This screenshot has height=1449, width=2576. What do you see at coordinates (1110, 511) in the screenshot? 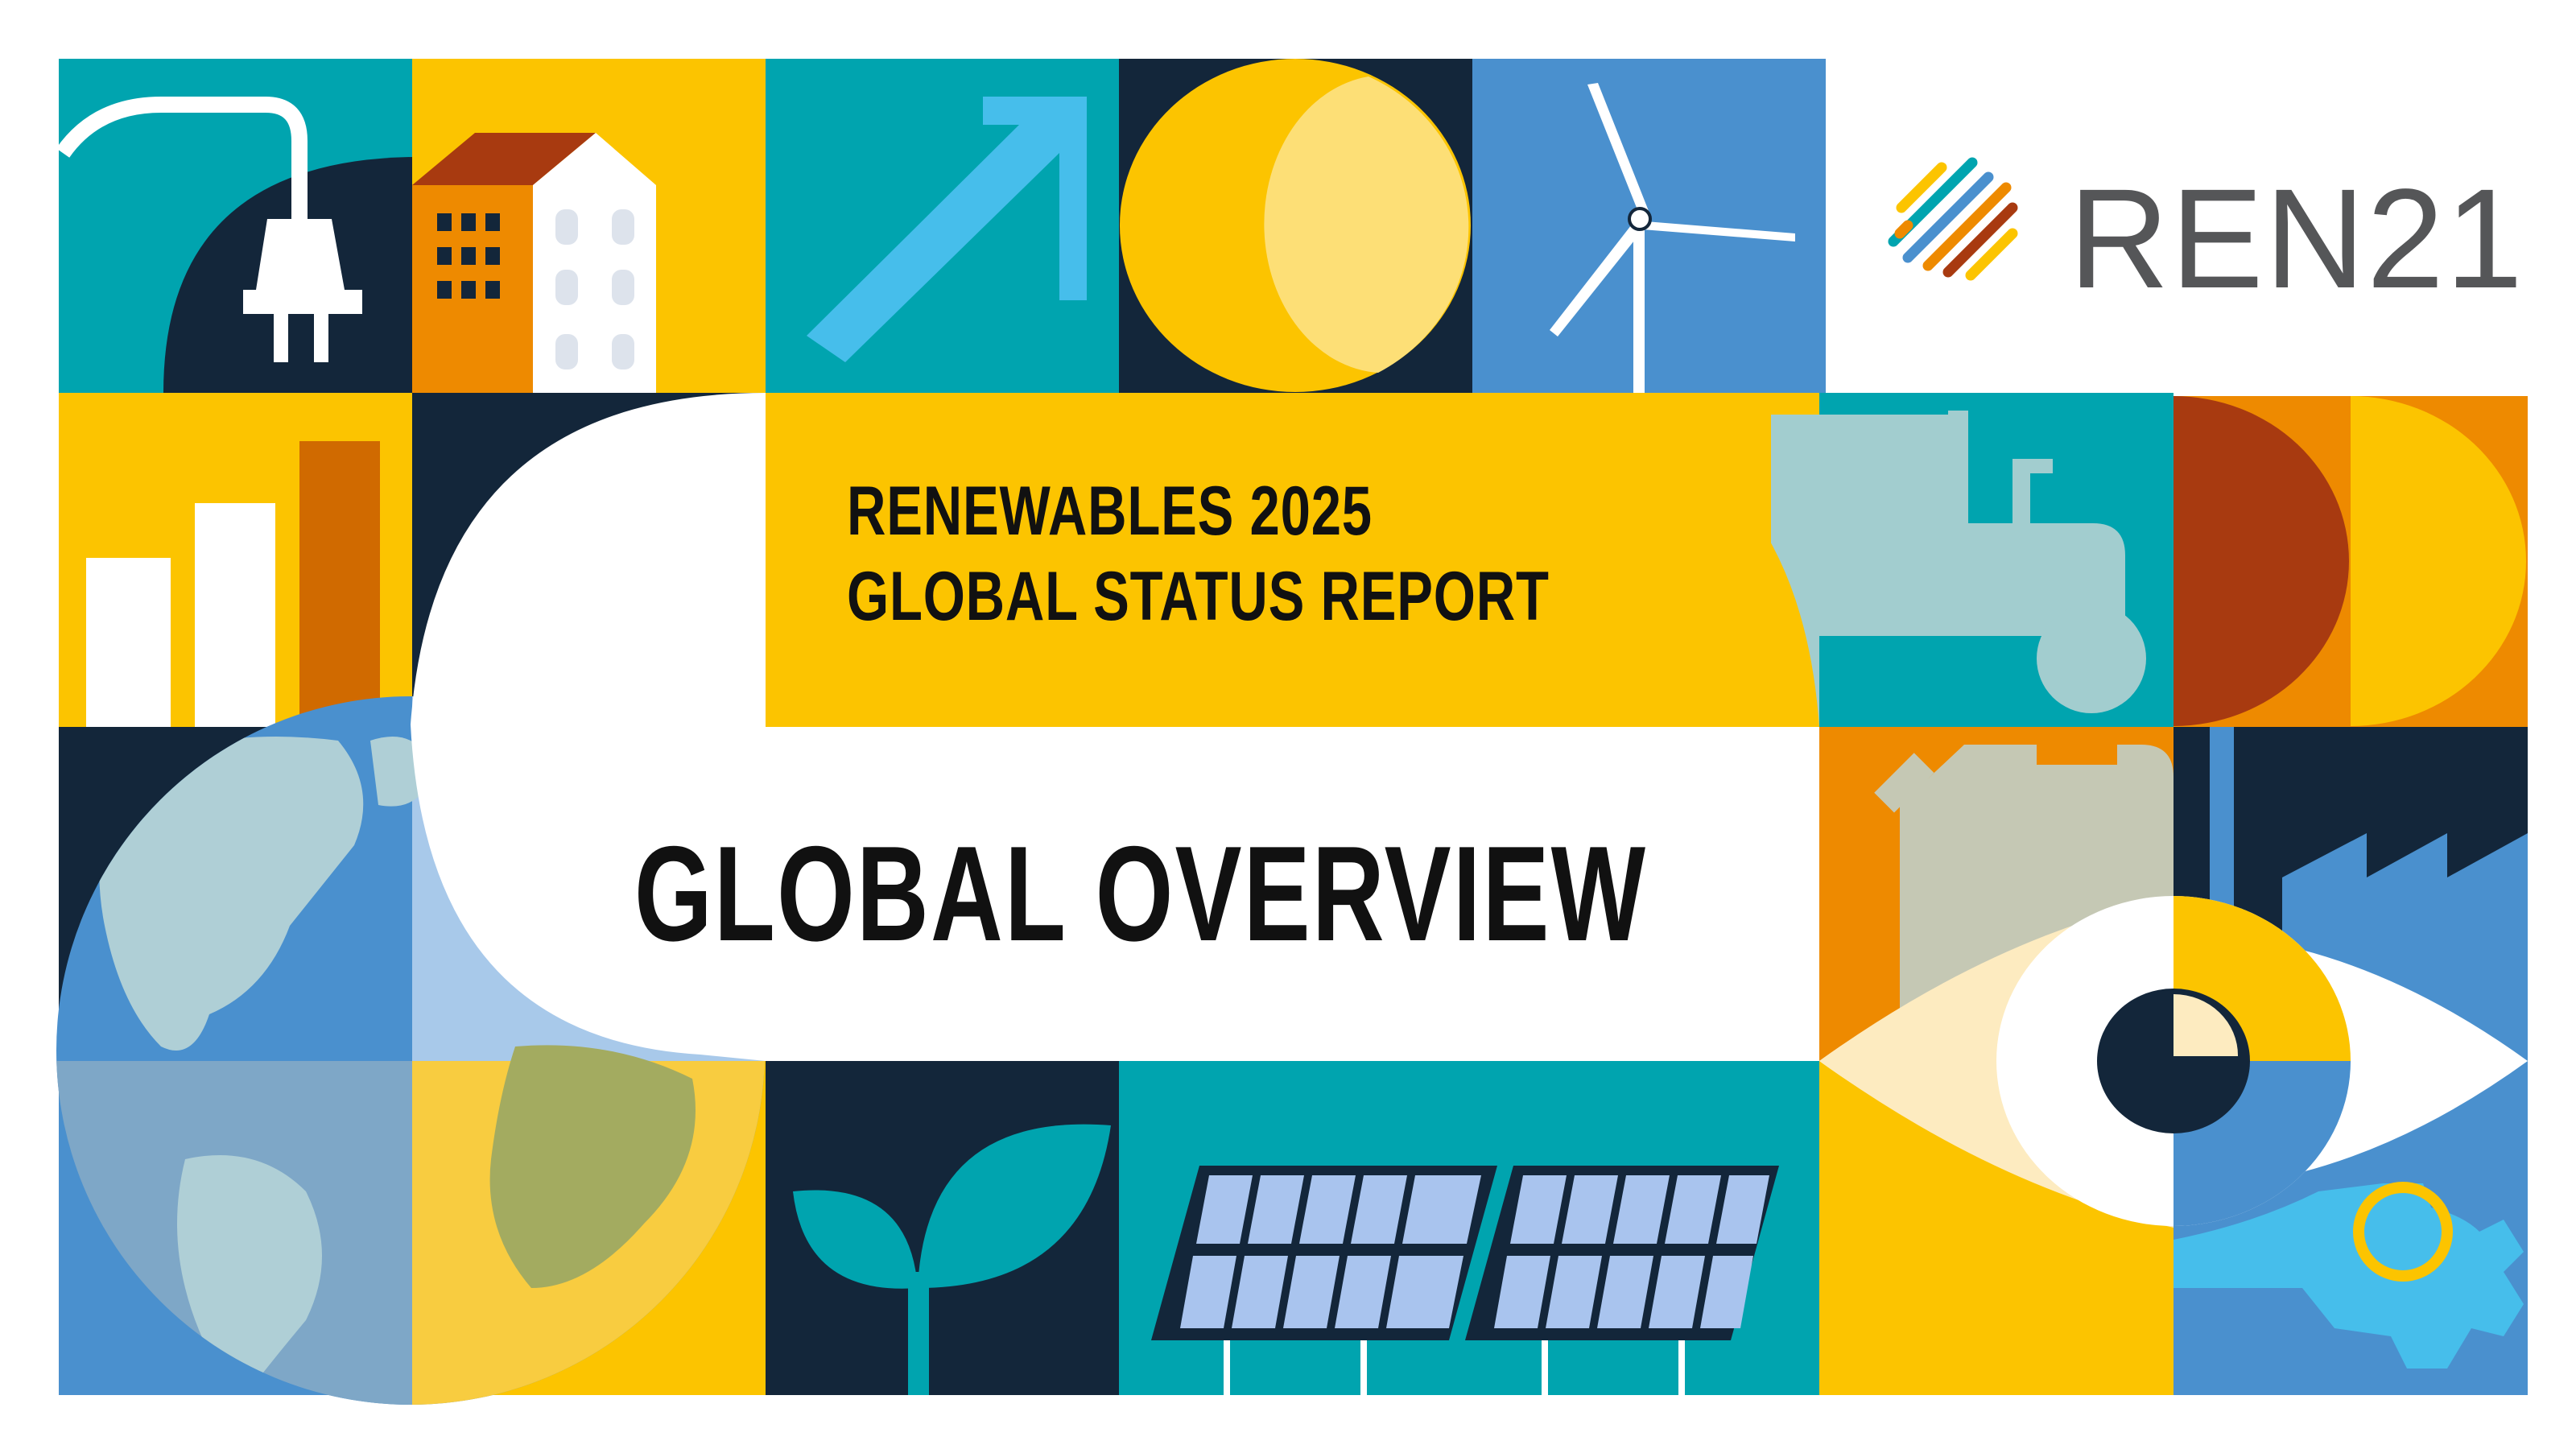
I see `report-title-line-1: RENEWABLES 2025` at bounding box center [1110, 511].